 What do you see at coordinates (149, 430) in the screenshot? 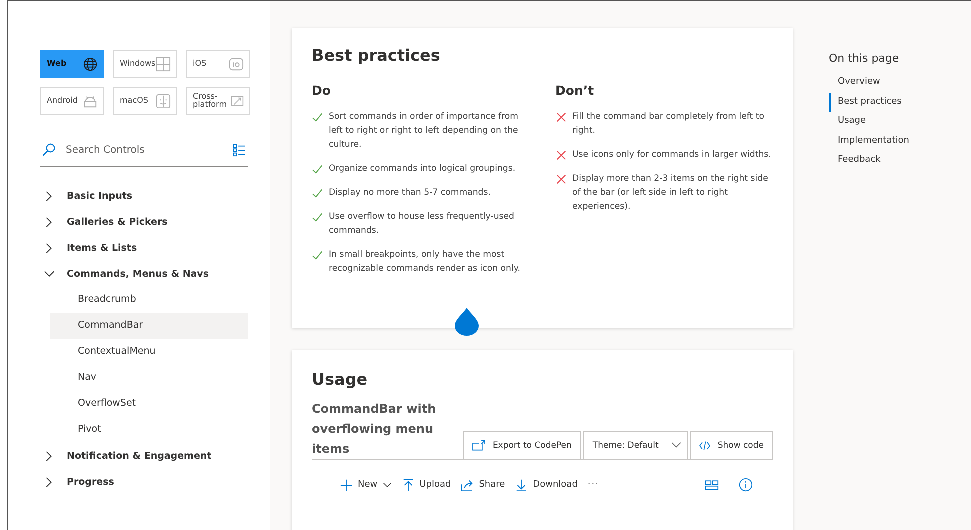
I see `nav-item: Pivot` at bounding box center [149, 430].